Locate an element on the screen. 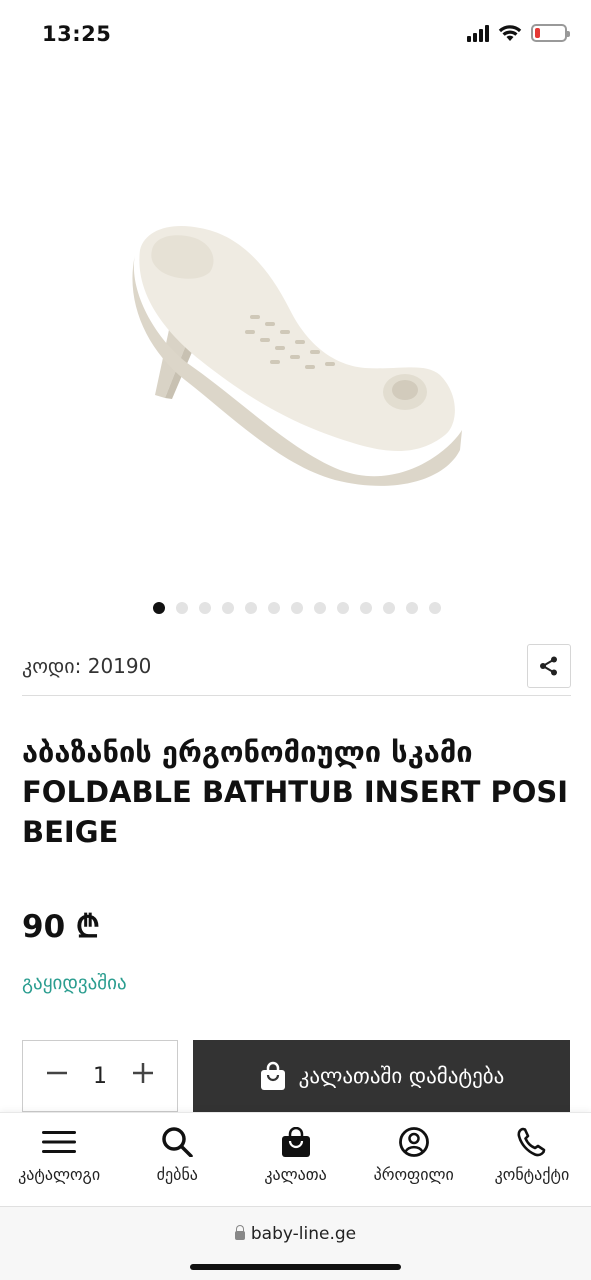 The image size is (591, 1280). nav-label-catalog: კატალოგი is located at coordinates (59, 1174).